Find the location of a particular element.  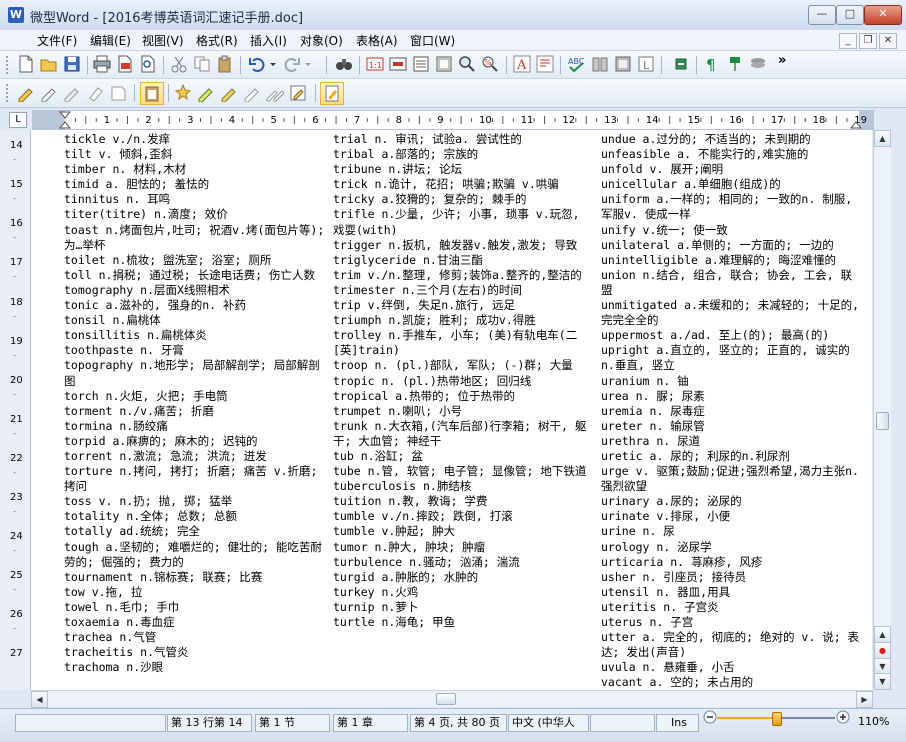

status-empty is located at coordinates (622, 723).